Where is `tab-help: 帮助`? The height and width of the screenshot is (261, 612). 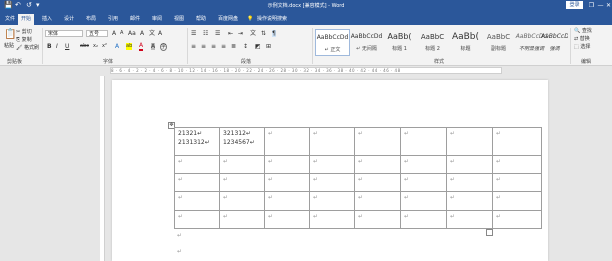
tab-help: 帮助 is located at coordinates (201, 19).